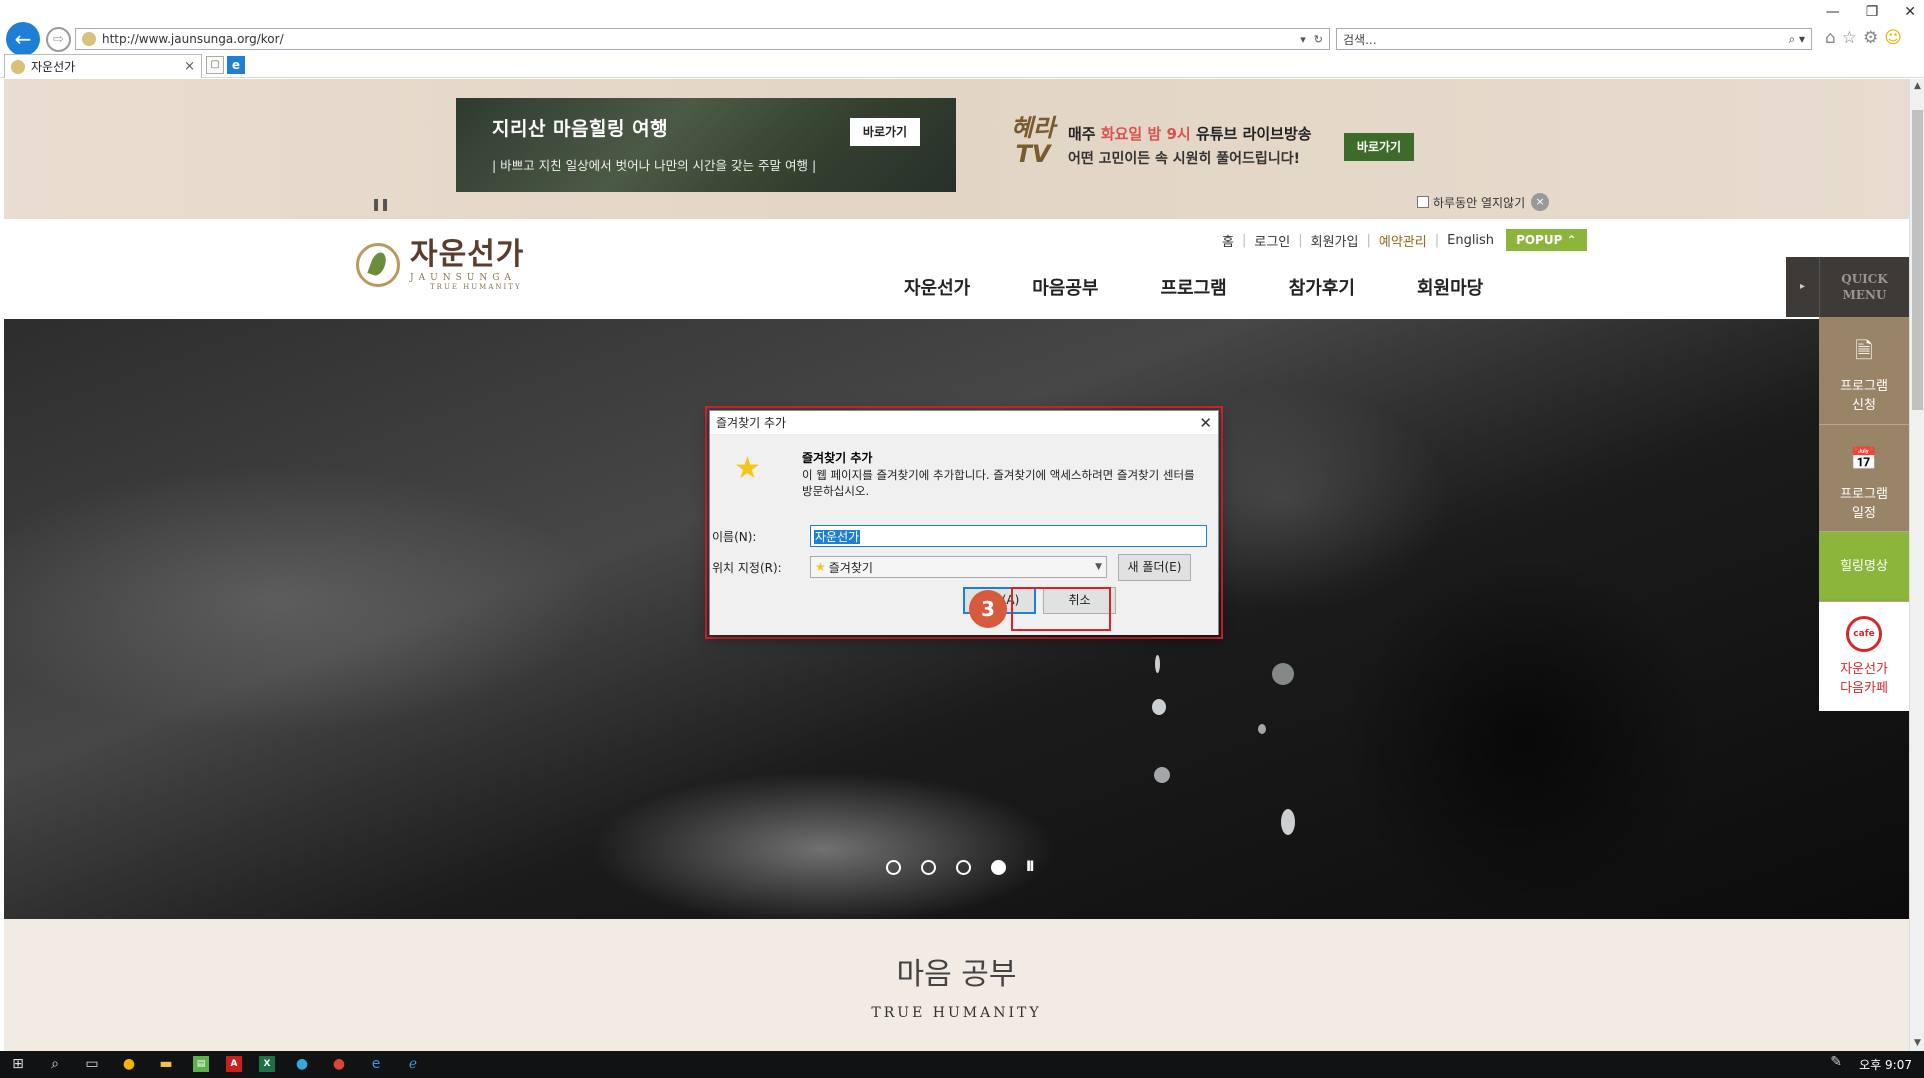 This screenshot has width=1924, height=1078. Describe the element at coordinates (1303, 39) in the screenshot. I see `address-dropdown-icon: ▾` at that location.